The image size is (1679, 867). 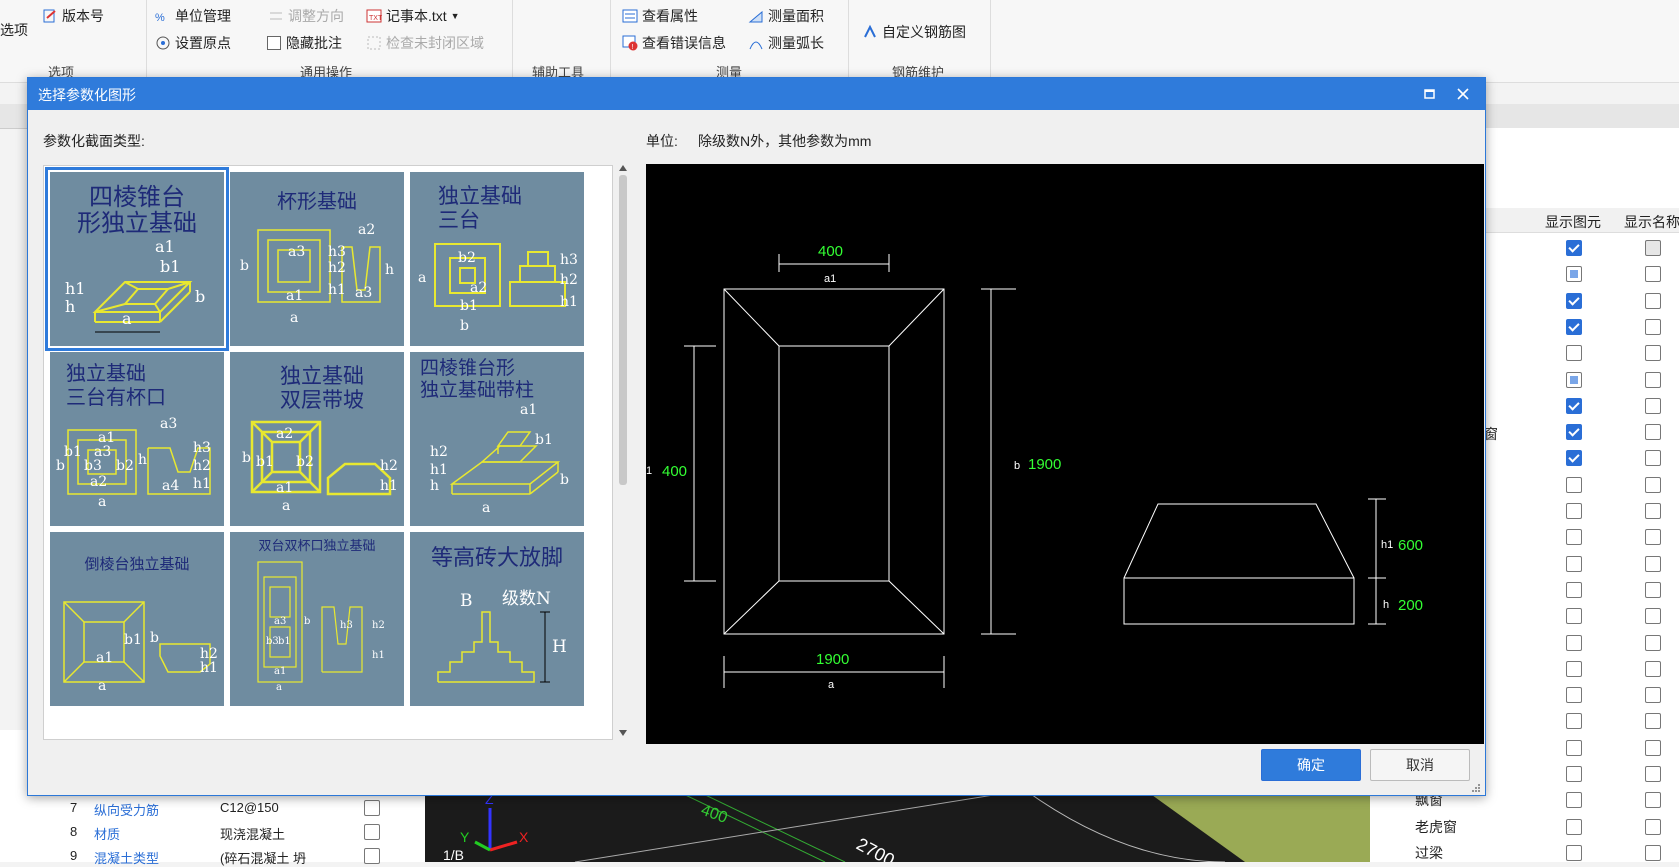 What do you see at coordinates (413, 16) in the screenshot?
I see `notepad-button: TXT 记事本.txt ▼` at bounding box center [413, 16].